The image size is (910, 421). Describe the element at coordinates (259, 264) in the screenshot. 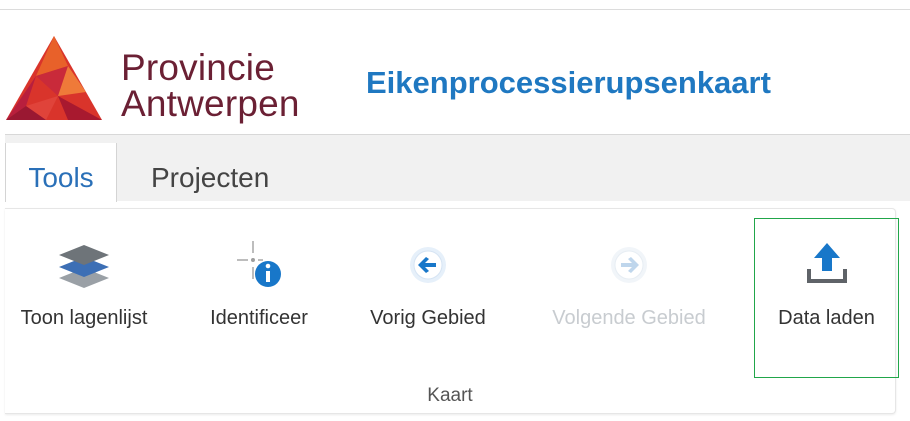

I see `identify-icon` at that location.